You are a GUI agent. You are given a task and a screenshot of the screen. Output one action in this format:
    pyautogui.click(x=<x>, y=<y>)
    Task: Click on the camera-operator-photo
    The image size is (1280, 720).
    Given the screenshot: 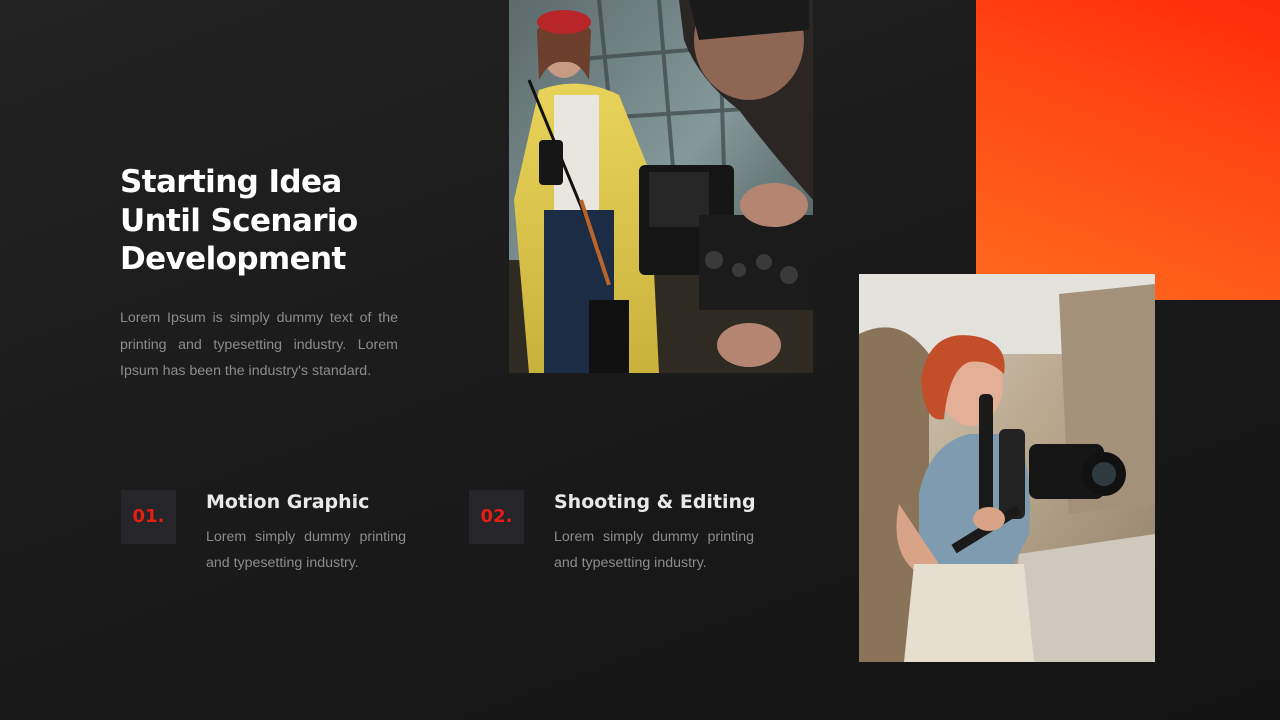 What is the action you would take?
    pyautogui.click(x=661, y=186)
    